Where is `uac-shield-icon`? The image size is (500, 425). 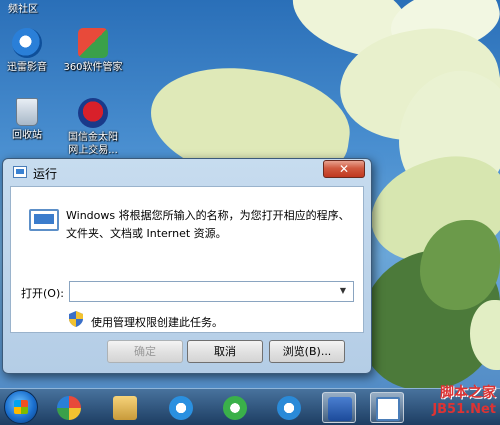 uac-shield-icon is located at coordinates (76, 319).